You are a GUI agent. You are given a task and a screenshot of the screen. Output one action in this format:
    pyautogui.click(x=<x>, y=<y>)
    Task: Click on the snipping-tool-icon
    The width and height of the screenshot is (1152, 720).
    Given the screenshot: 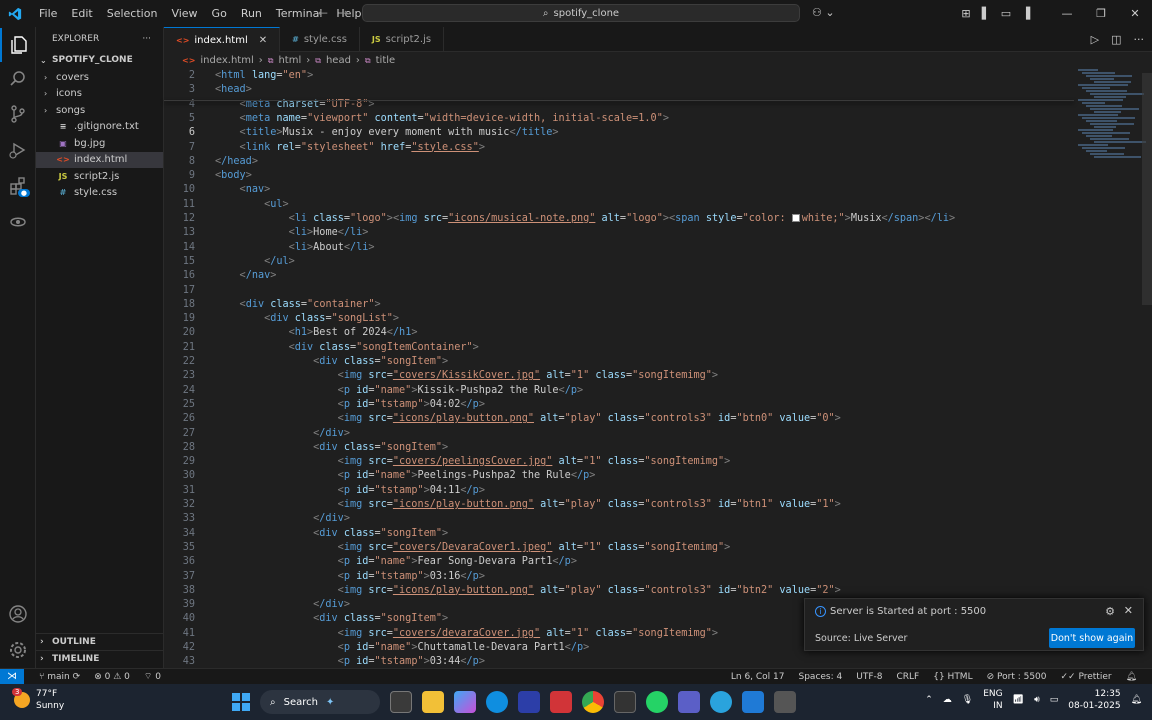 What is the action you would take?
    pyautogui.click(x=785, y=702)
    